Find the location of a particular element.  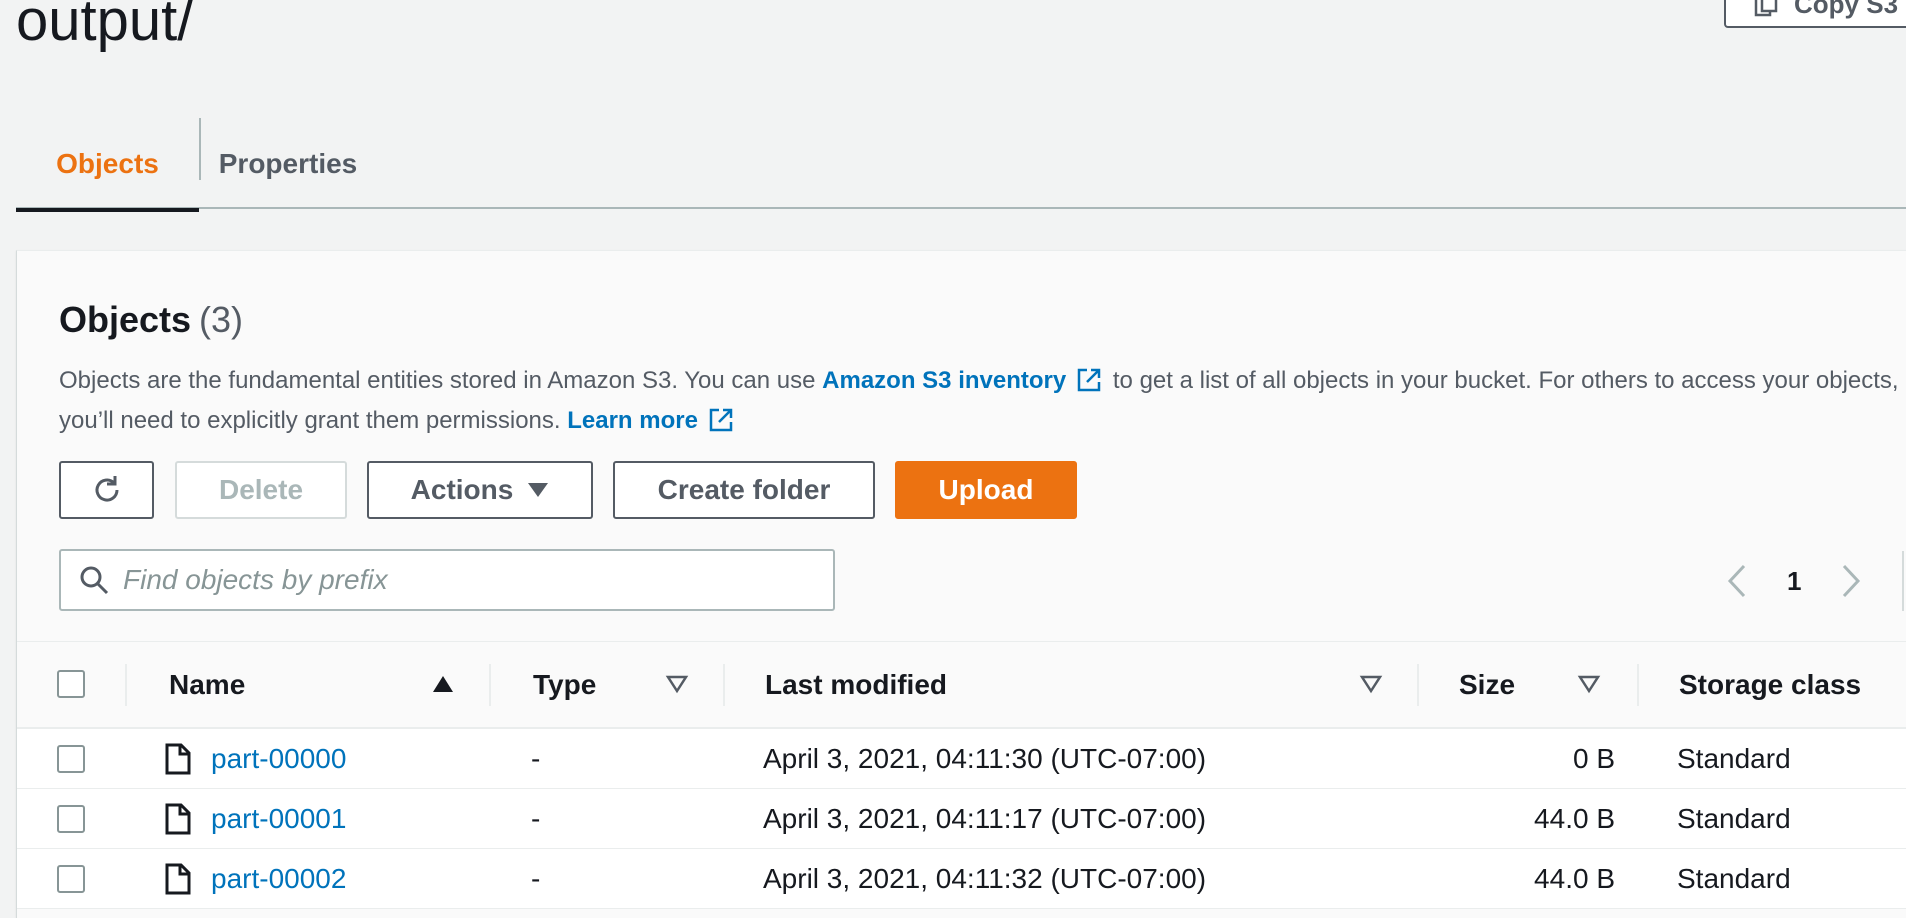

select-all-checkbox is located at coordinates (71, 684).